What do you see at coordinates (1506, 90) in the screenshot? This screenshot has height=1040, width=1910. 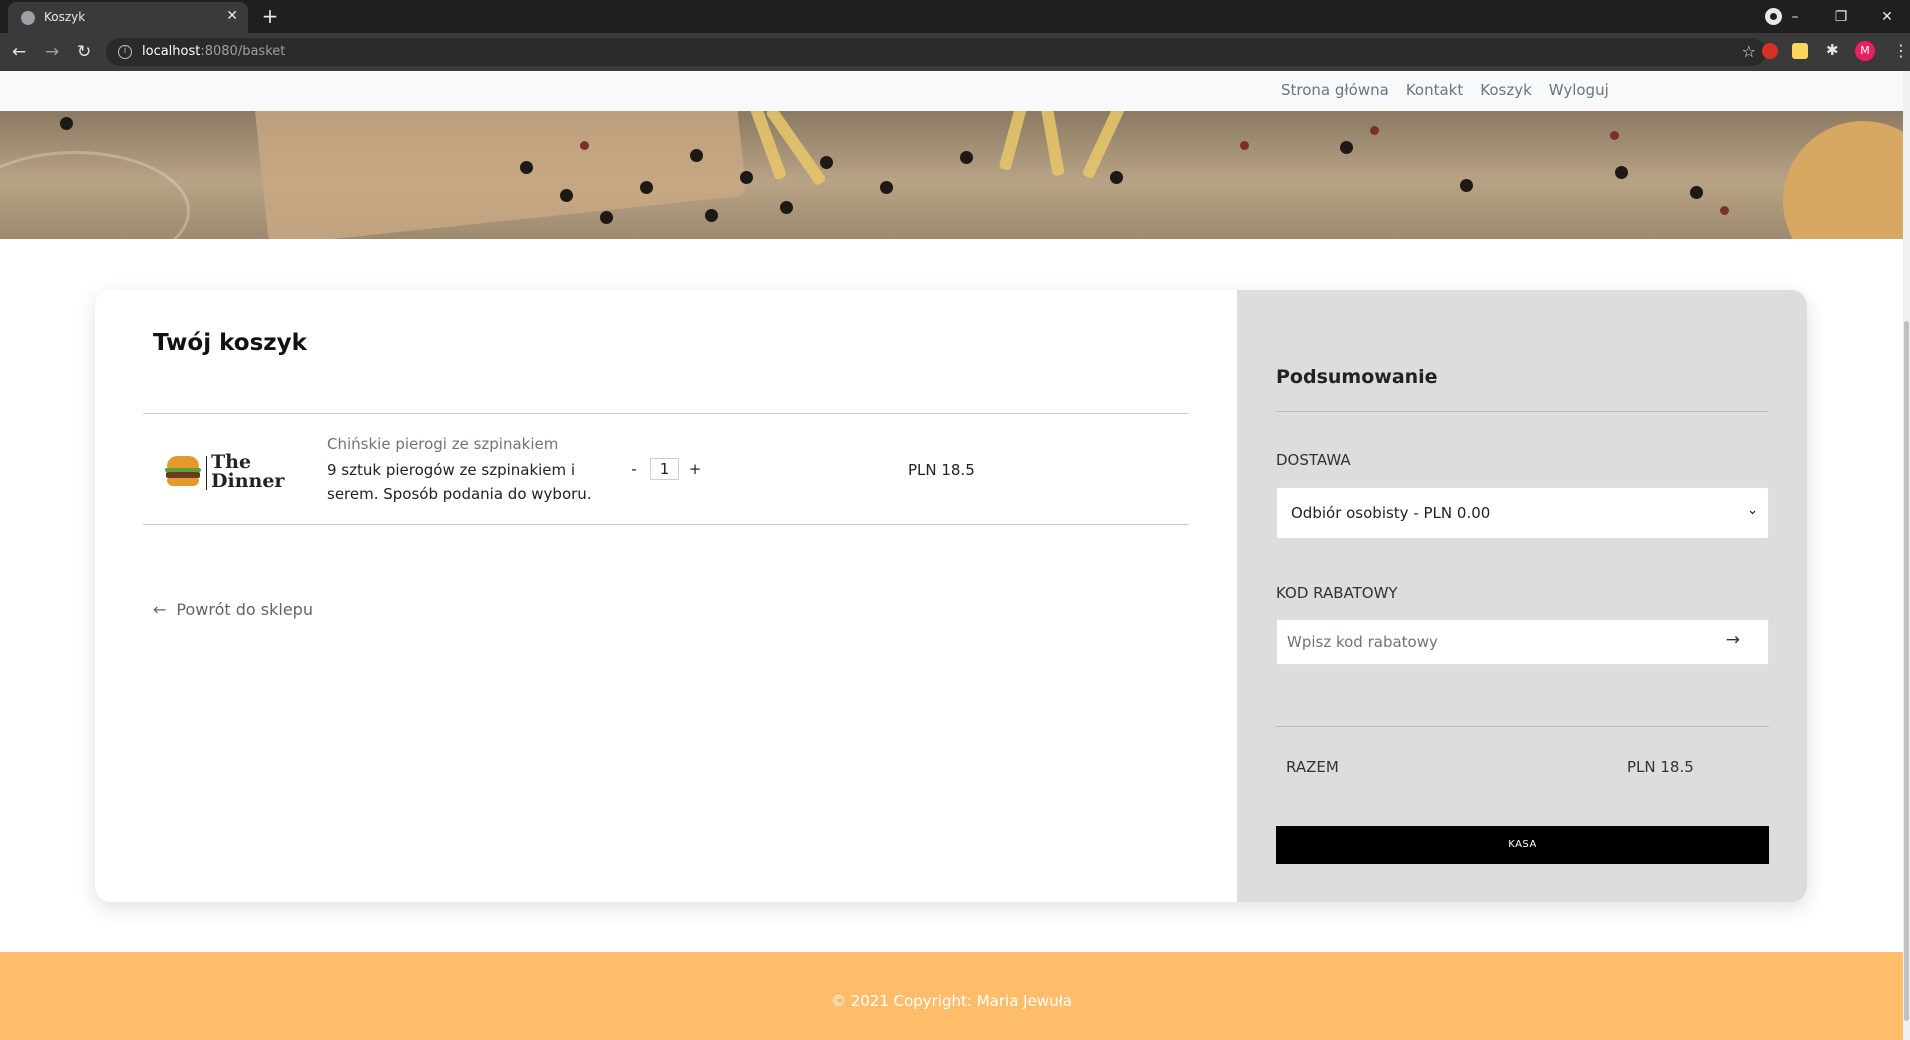 I see `nav-link-basket: Koszyk` at bounding box center [1506, 90].